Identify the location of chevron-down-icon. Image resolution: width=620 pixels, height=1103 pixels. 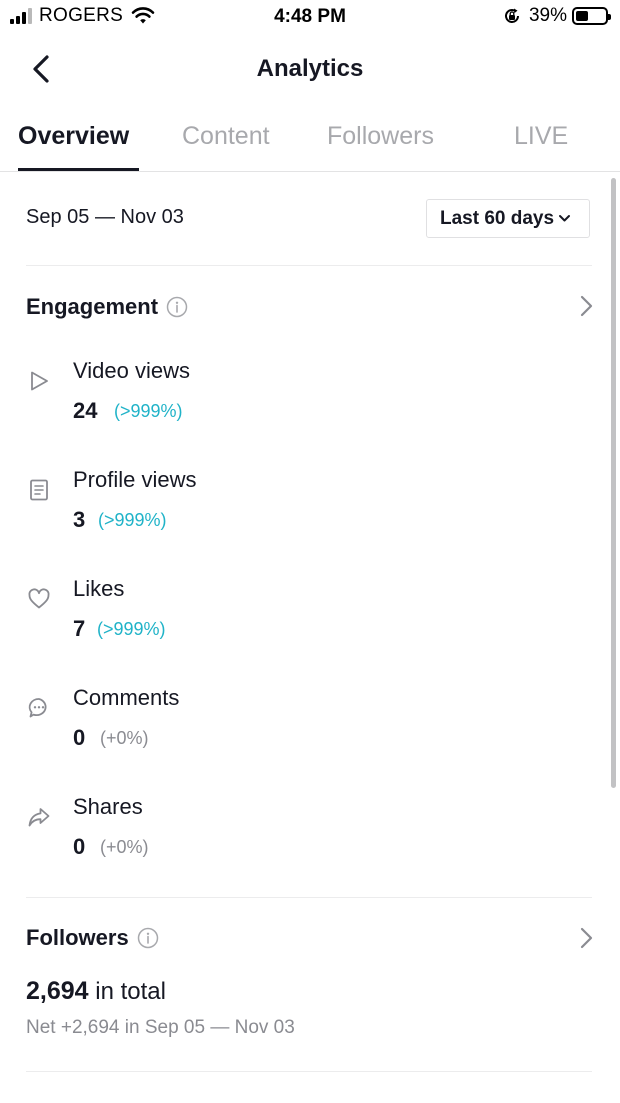
(565, 218).